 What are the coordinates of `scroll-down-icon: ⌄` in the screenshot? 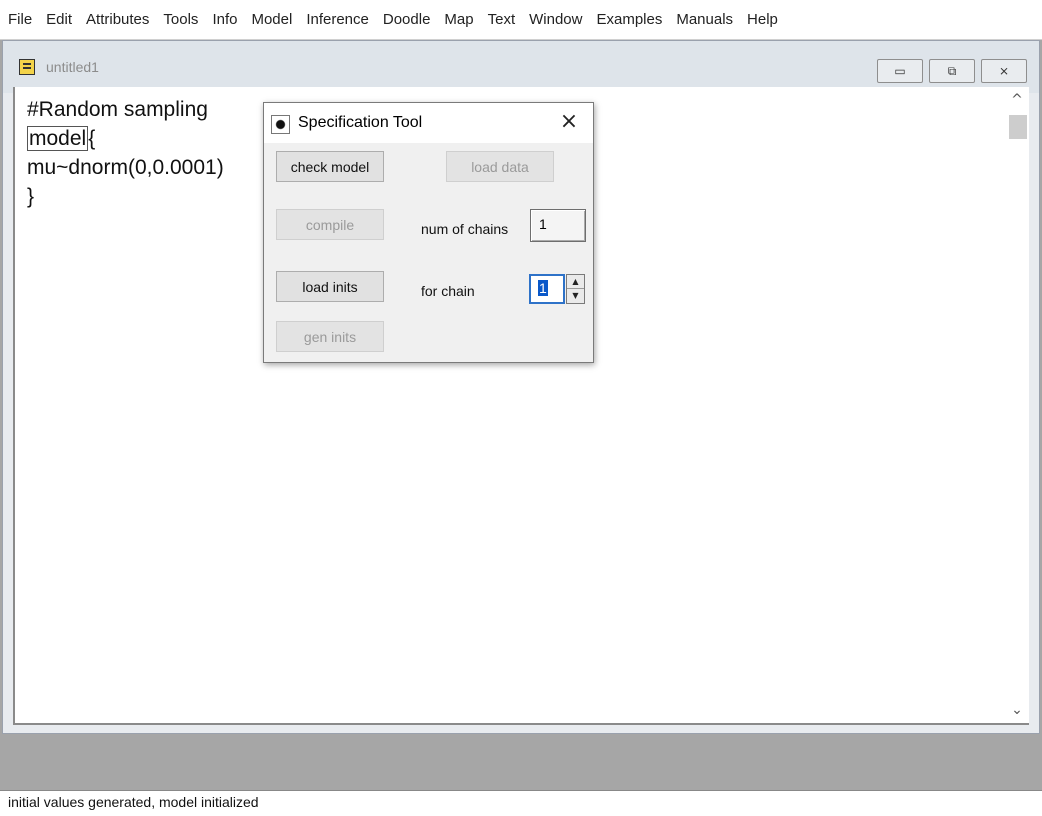 It's located at (1017, 710).